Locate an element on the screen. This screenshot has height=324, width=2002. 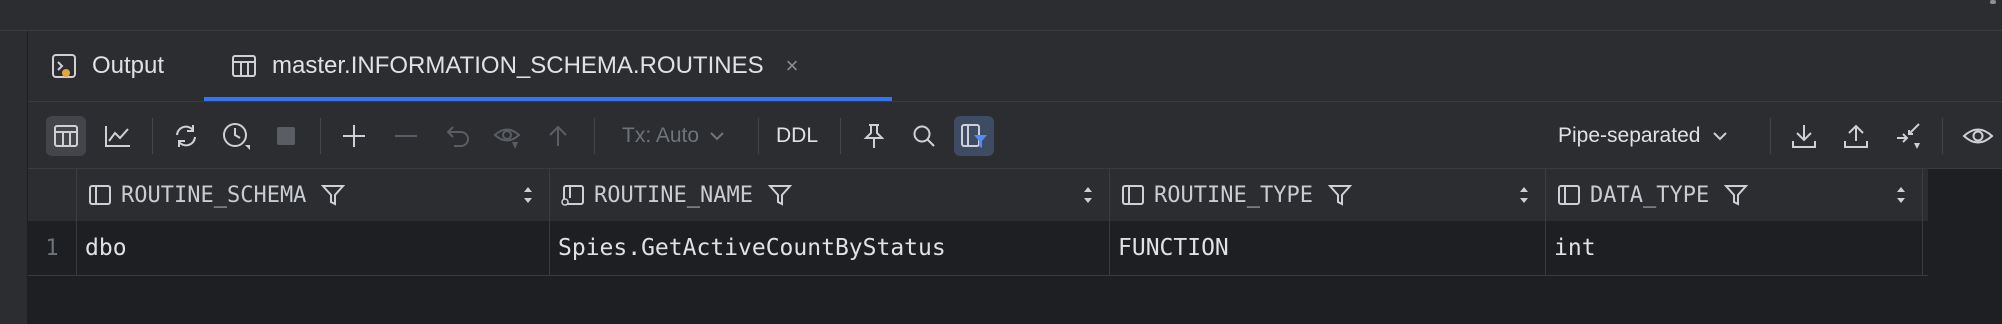
export-format-dropdown: Pipe-separated is located at coordinates (1643, 136).